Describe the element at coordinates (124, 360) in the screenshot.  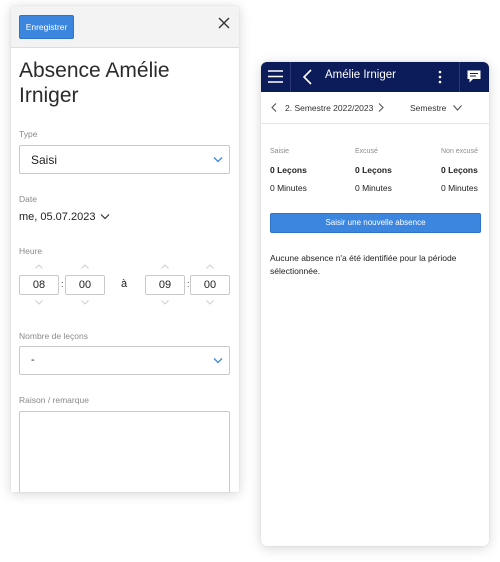
I see `lessons-select: -` at that location.